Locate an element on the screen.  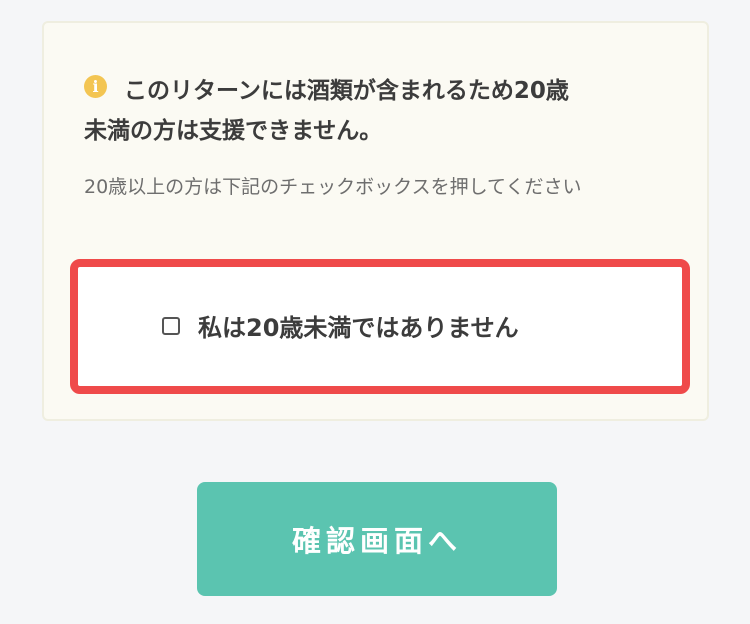
age-instruction-text: 20歳以上の方は下記のチェックボックスを押してください is located at coordinates (333, 187).